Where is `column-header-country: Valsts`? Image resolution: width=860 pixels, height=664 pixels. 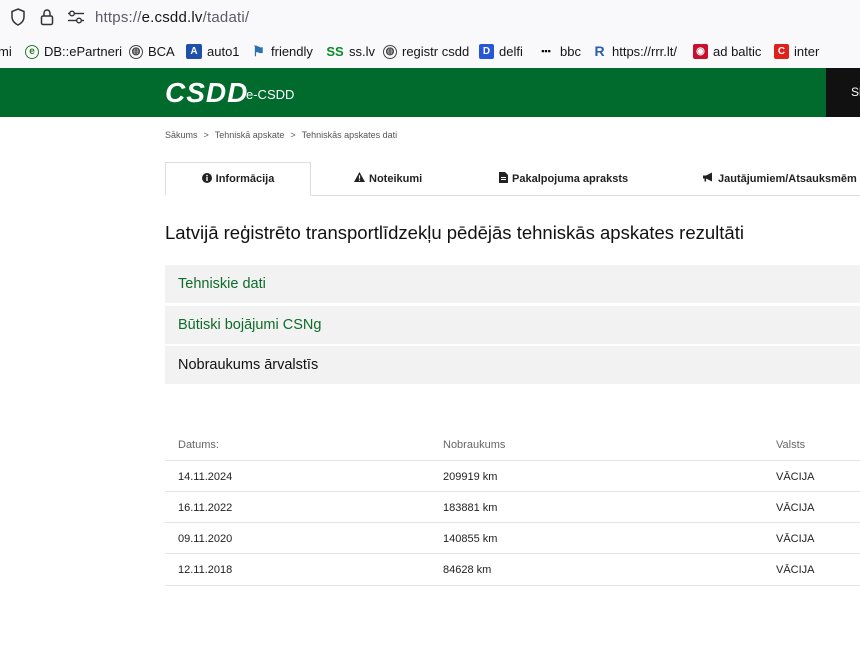
column-header-country: Valsts is located at coordinates (791, 445).